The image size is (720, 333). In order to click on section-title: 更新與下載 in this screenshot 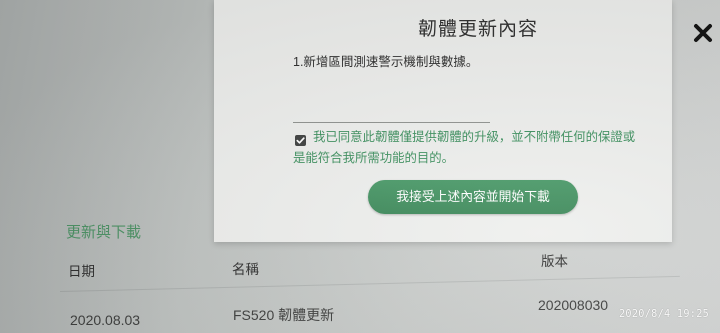, I will do `click(104, 232)`.